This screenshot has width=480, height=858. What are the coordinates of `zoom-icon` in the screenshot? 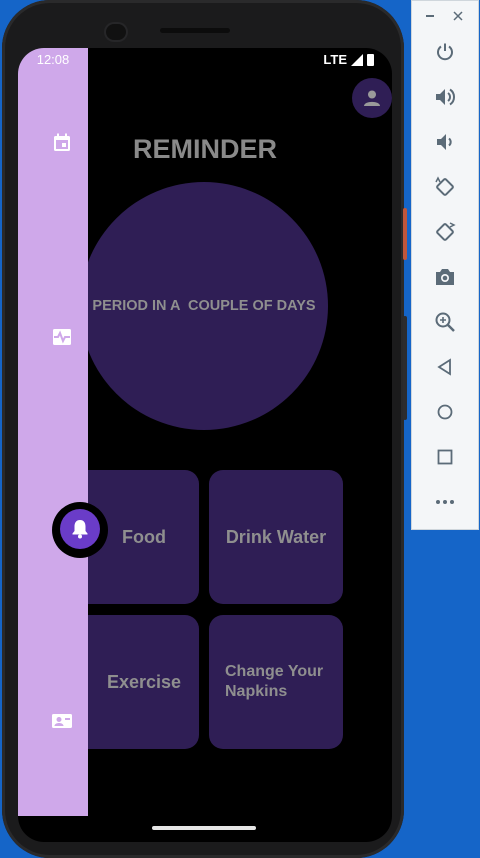 It's located at (445, 322).